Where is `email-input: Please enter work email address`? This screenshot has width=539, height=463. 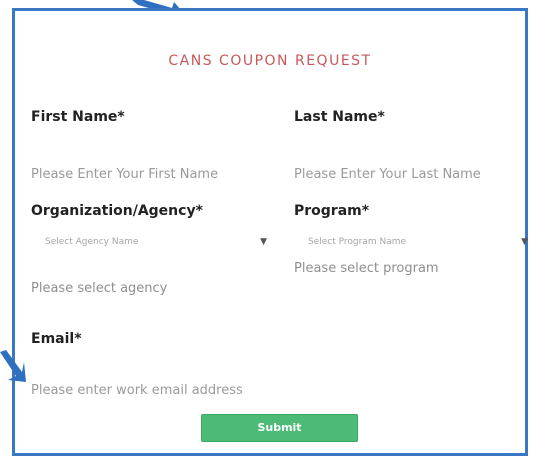
email-input: Please enter work email address is located at coordinates (137, 390).